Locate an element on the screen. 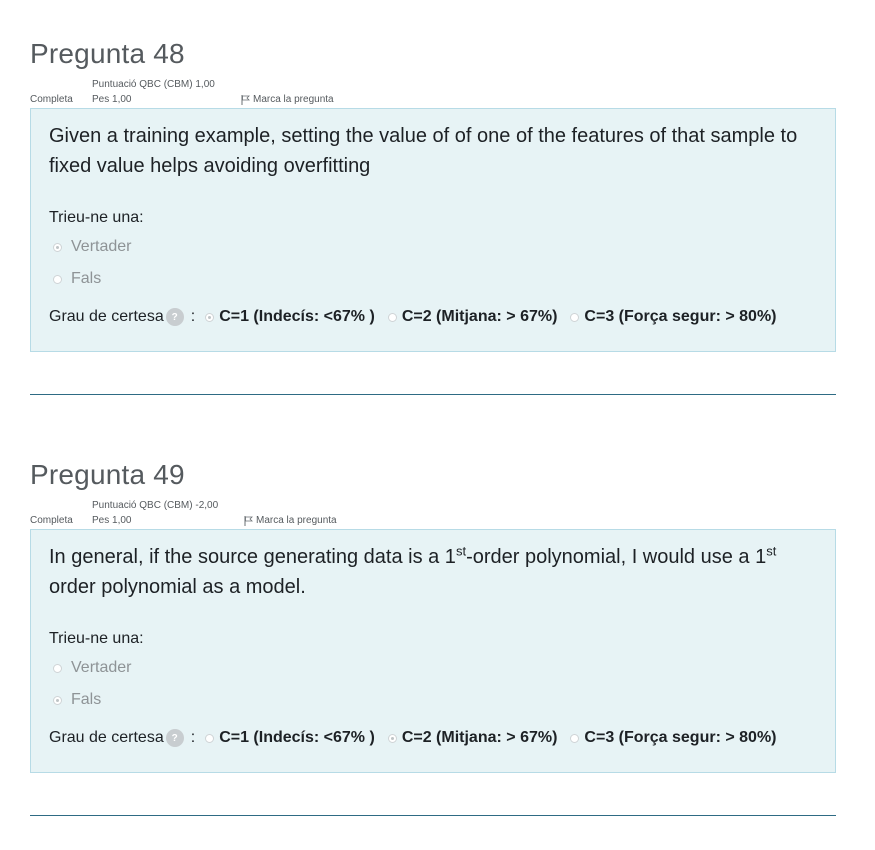  question-text-part: -order polynomial, I would use a 1 is located at coordinates (616, 557).